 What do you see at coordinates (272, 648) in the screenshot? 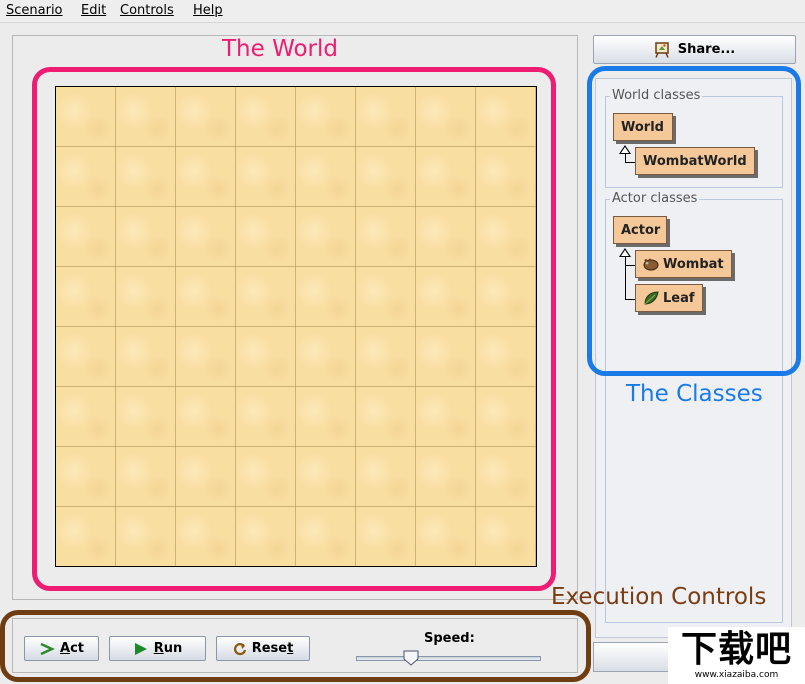
I see `reset-label: Reset` at bounding box center [272, 648].